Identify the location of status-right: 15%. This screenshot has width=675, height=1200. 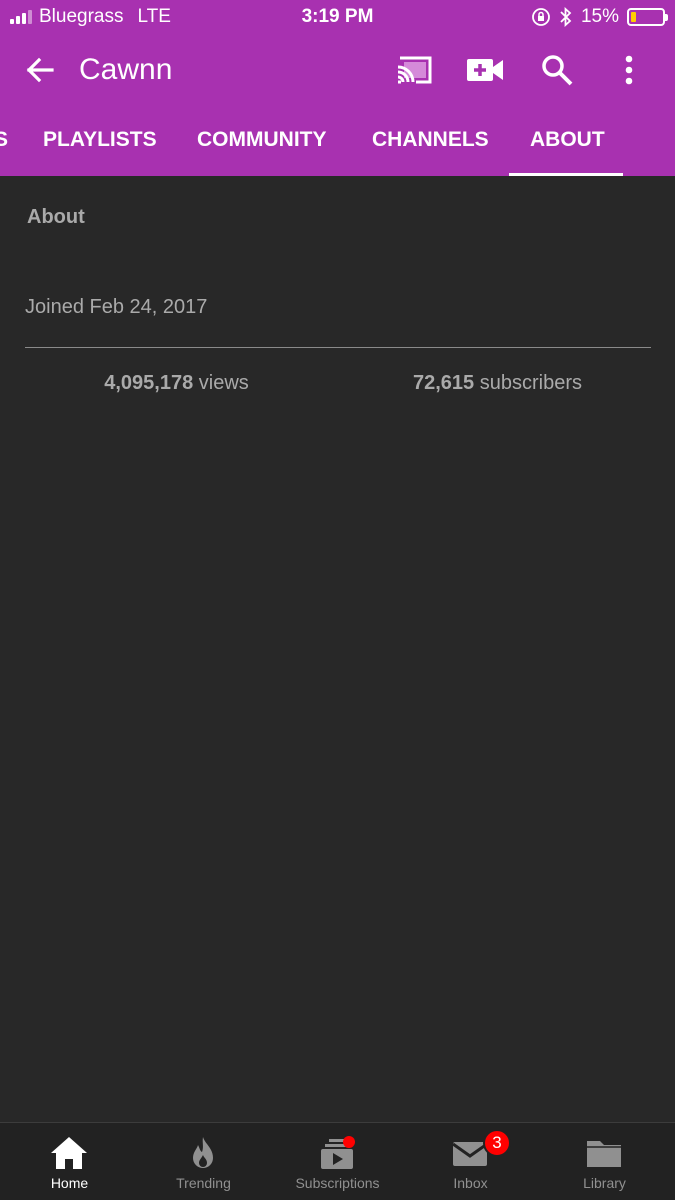
(599, 17).